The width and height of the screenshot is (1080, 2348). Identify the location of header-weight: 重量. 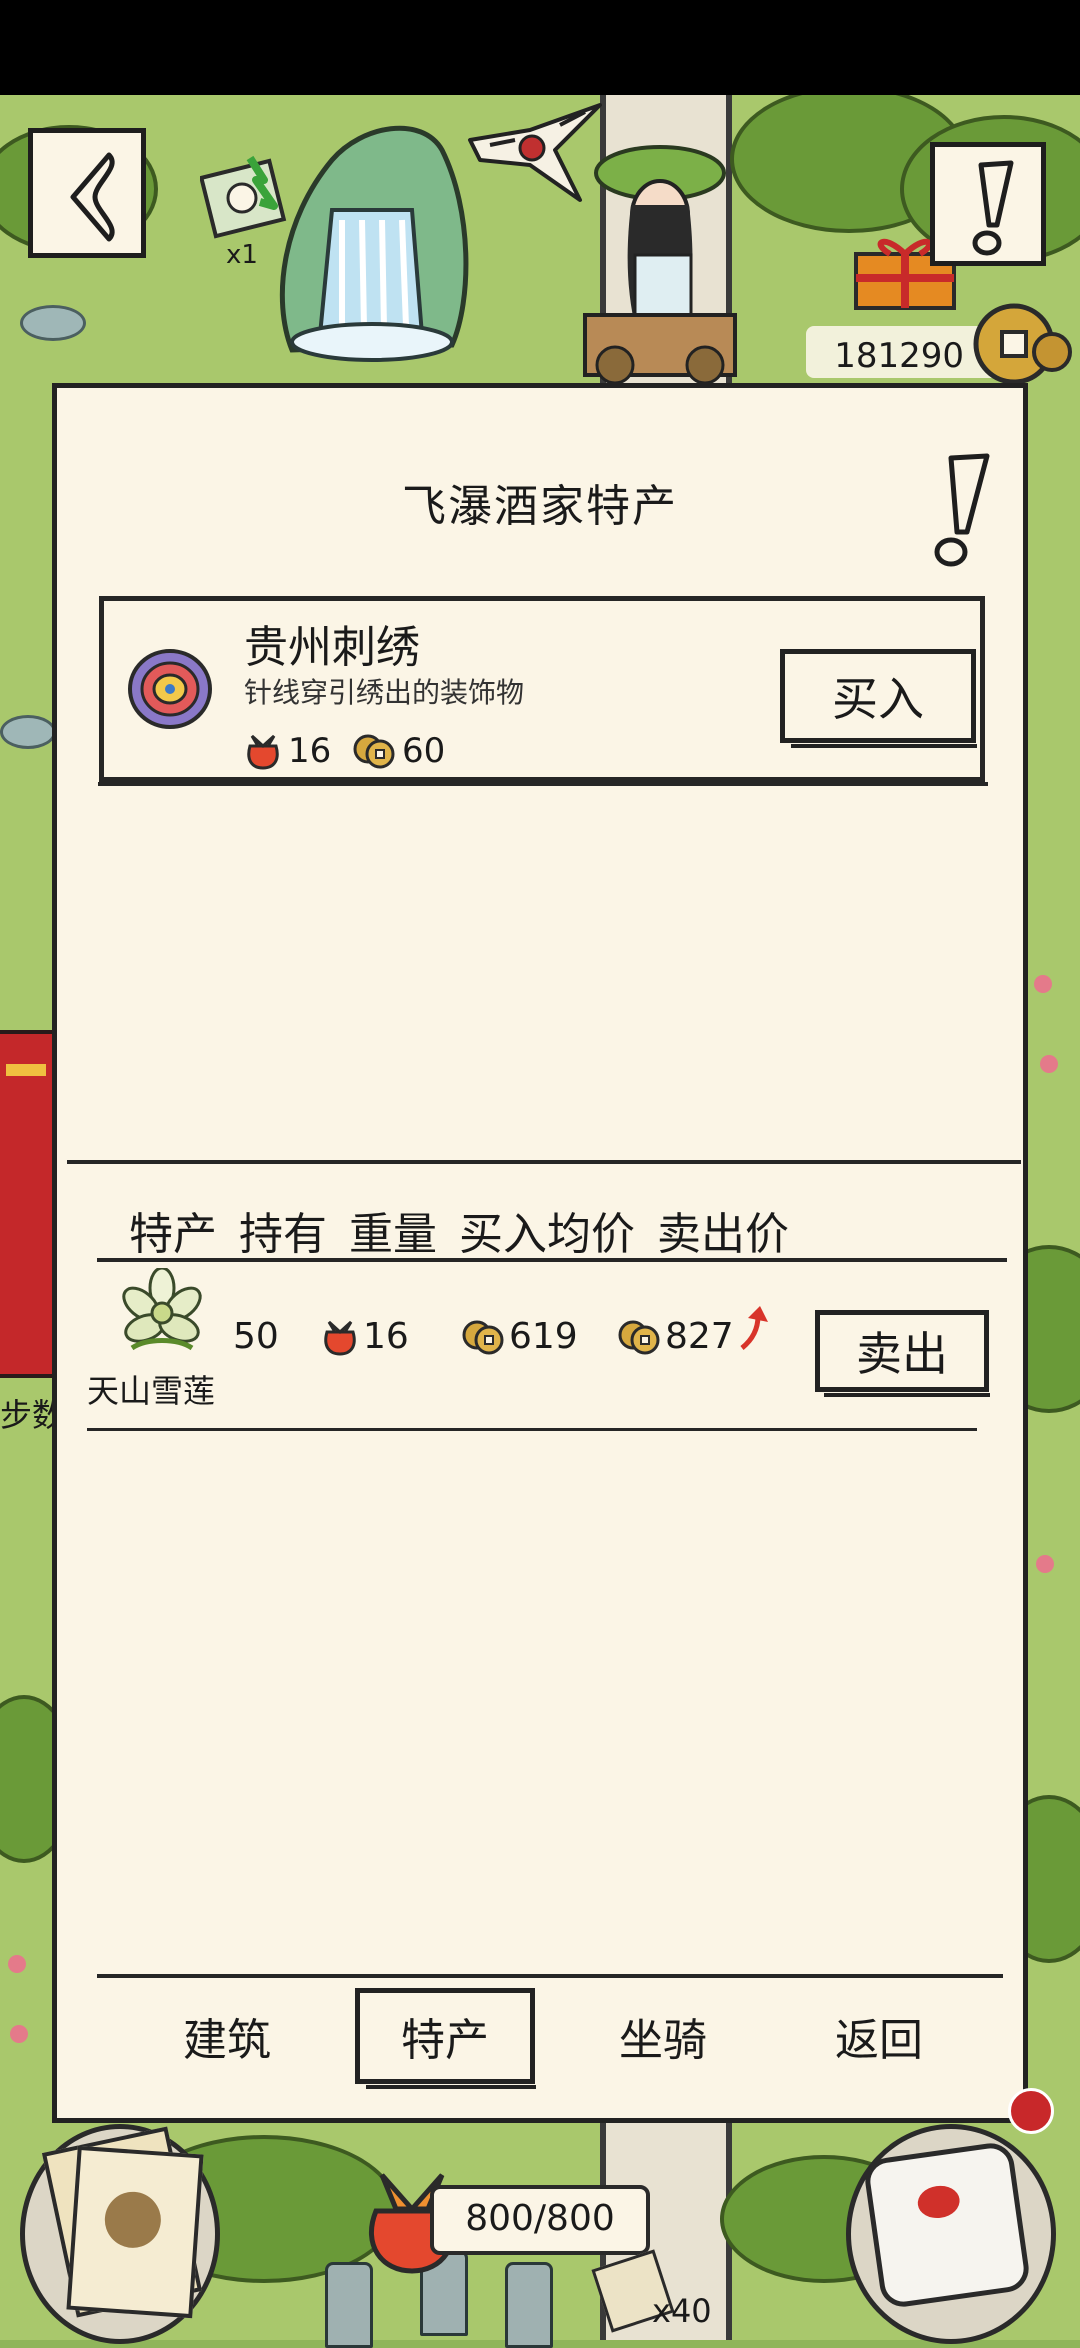
(393, 1234).